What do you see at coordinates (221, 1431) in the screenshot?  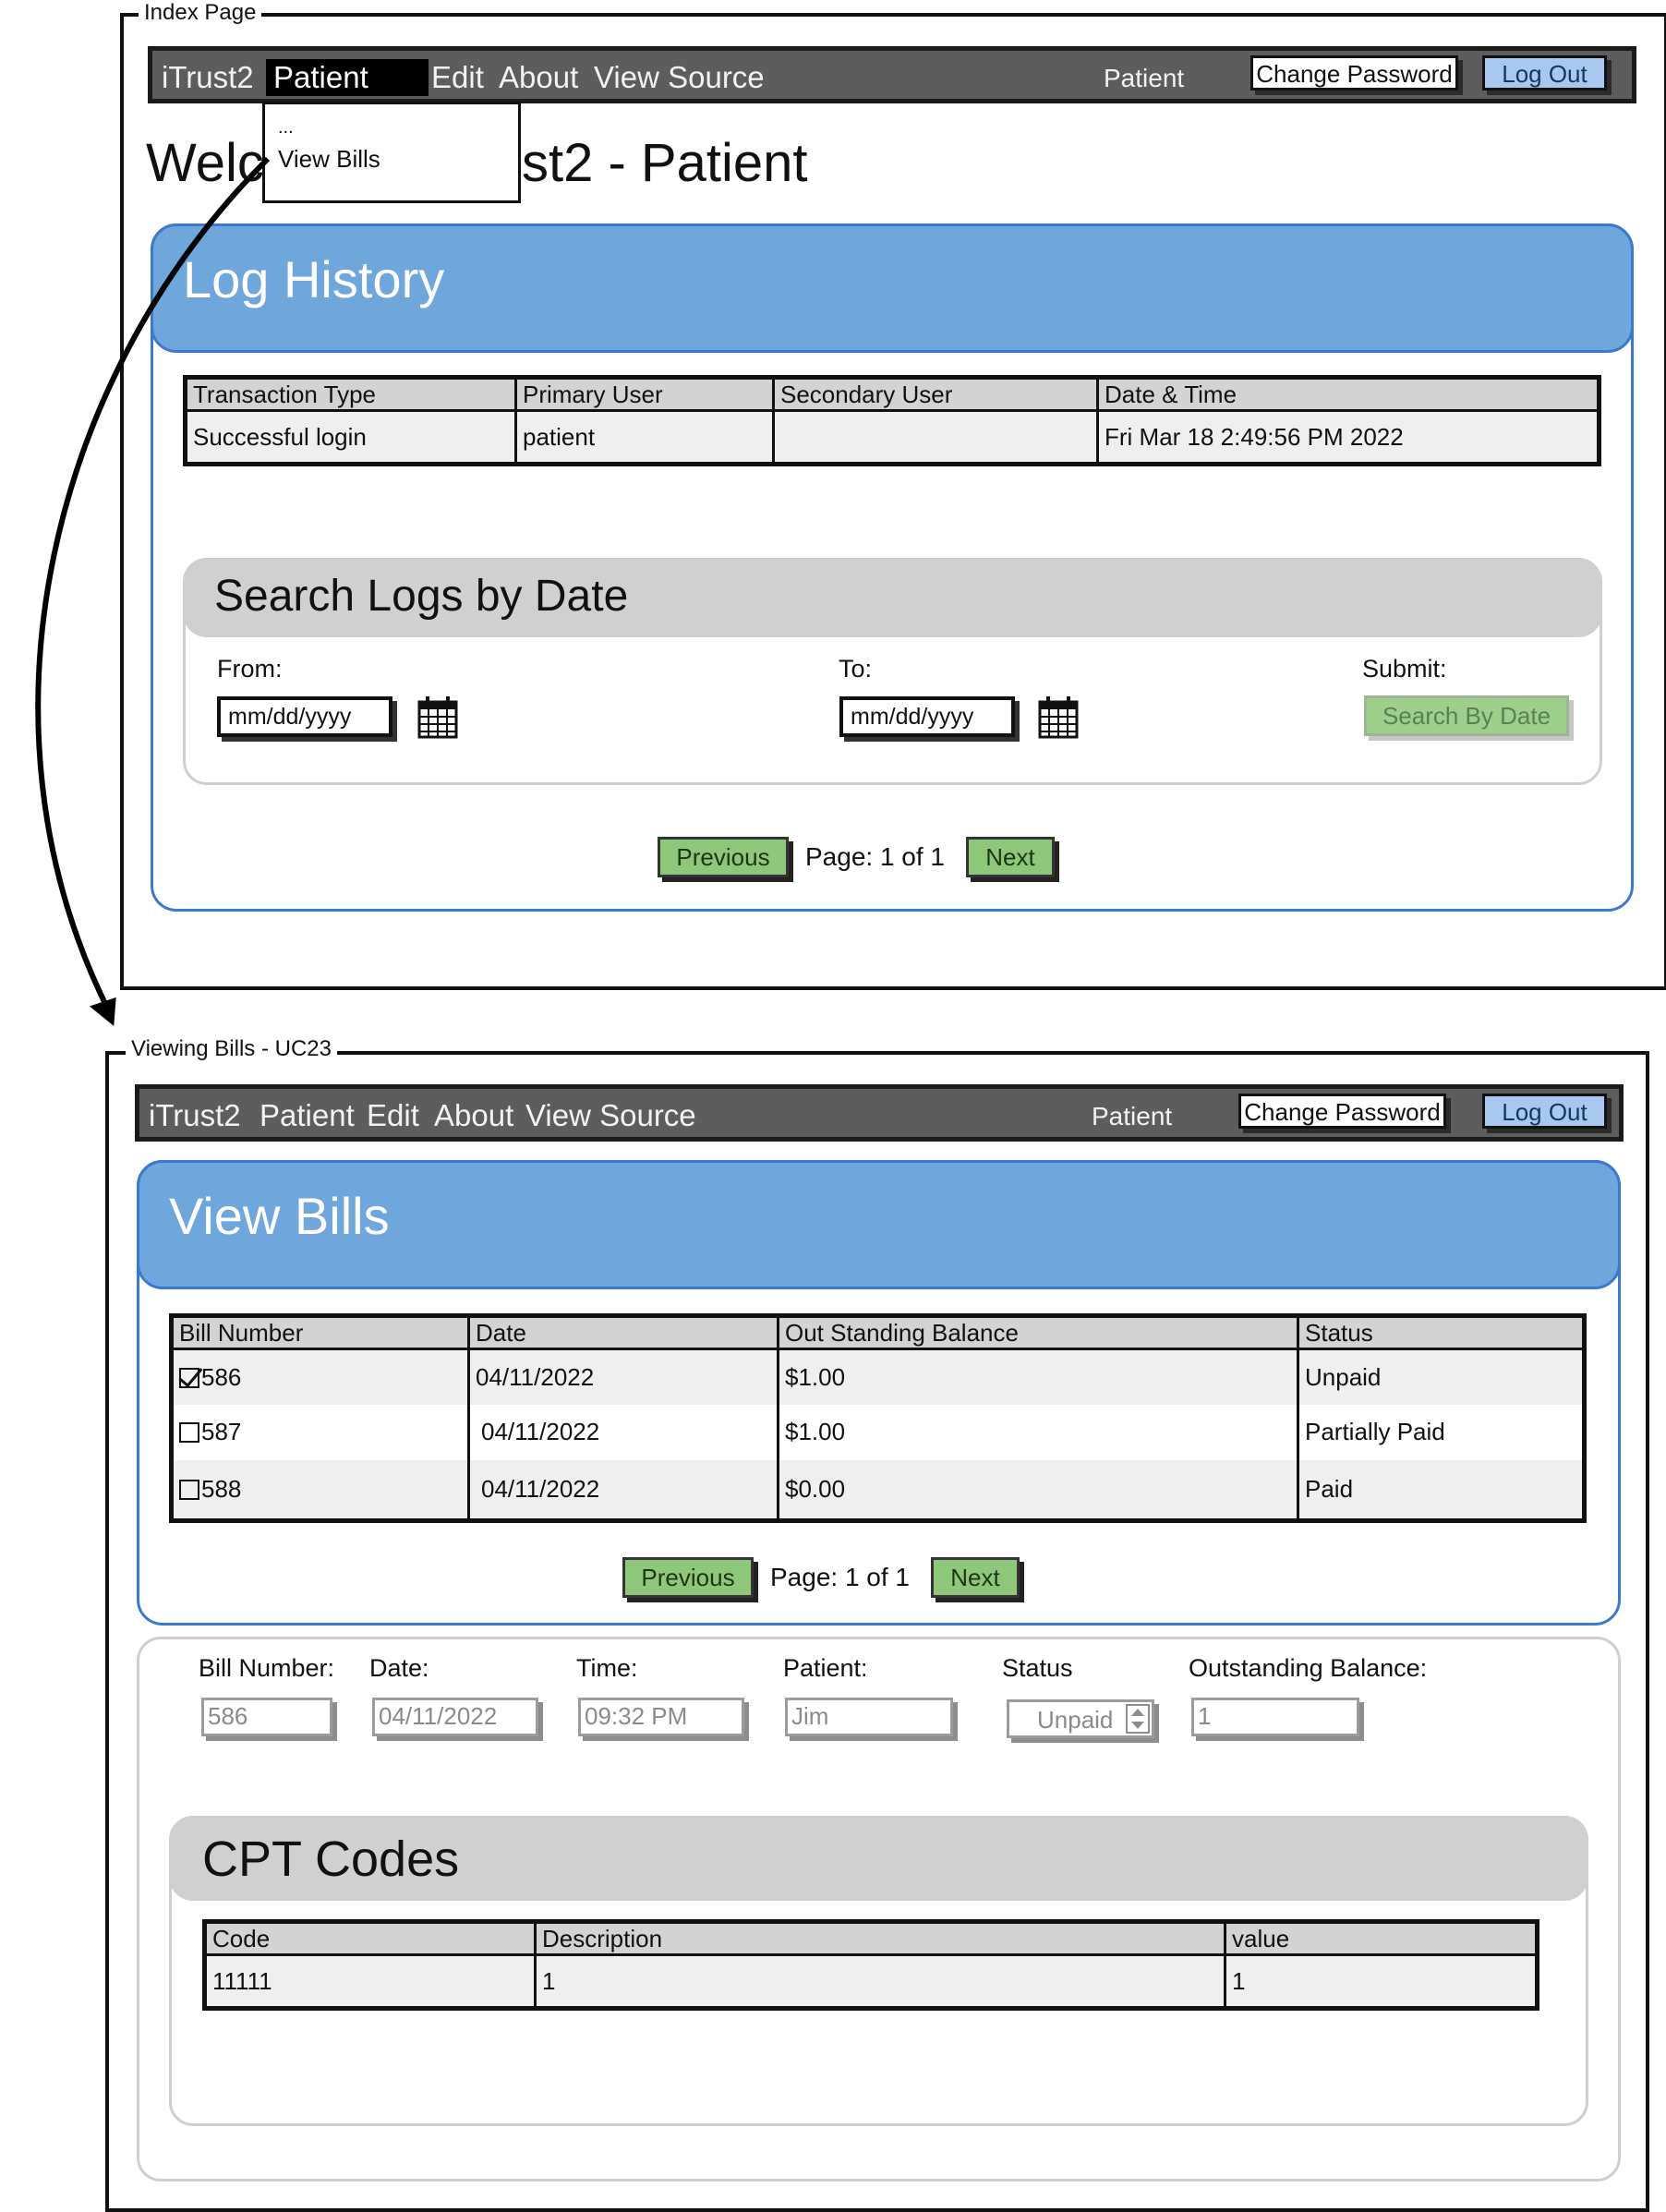 I see `bill-number-text: 587` at bounding box center [221, 1431].